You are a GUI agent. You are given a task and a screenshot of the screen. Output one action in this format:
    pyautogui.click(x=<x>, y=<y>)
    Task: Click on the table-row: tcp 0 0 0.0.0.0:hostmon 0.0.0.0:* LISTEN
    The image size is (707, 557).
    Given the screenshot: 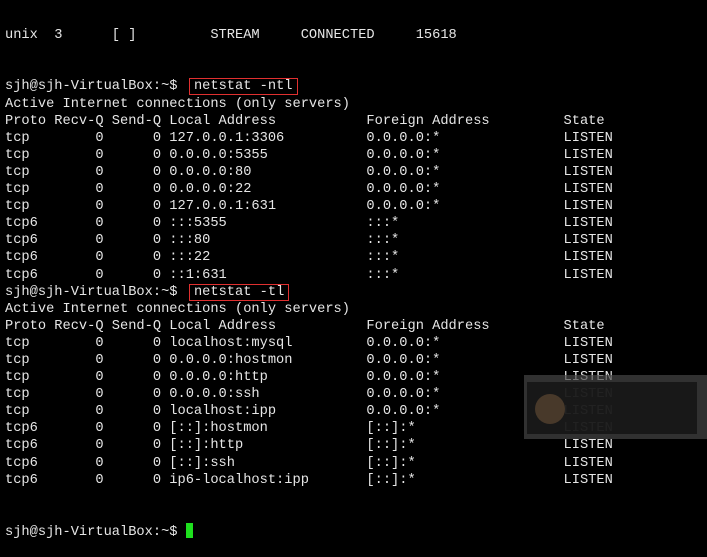 What is the action you would take?
    pyautogui.click(x=309, y=360)
    